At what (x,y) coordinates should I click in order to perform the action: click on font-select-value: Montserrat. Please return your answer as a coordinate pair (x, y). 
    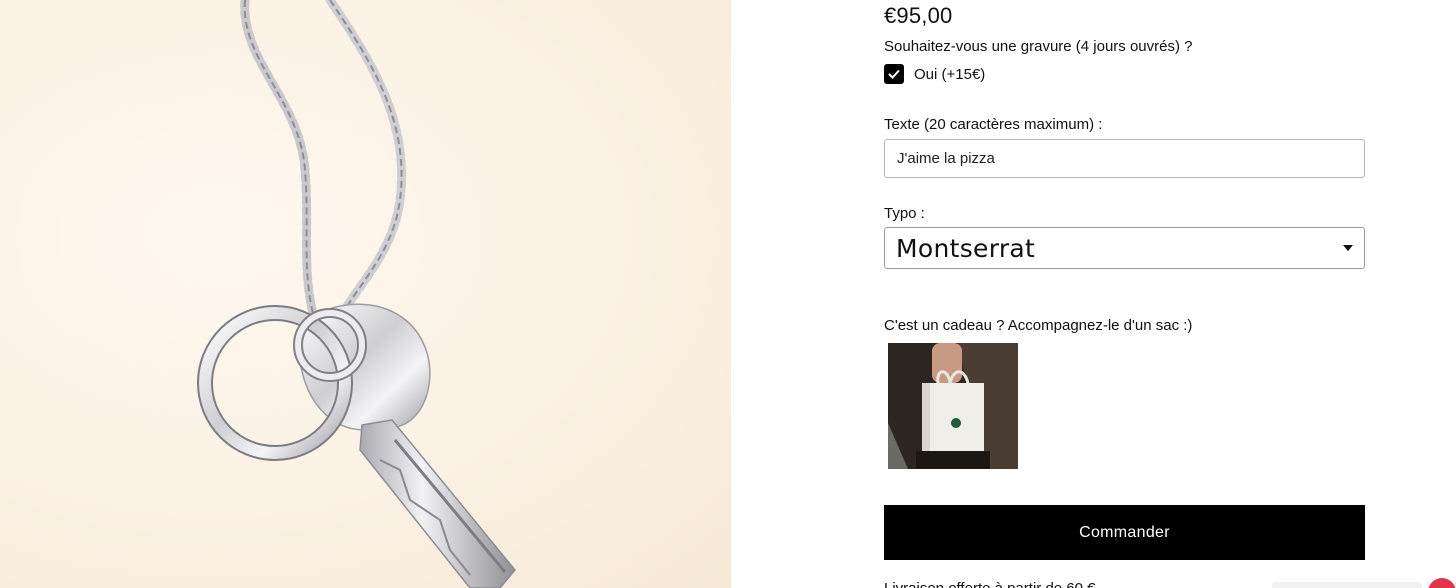
    Looking at the image, I should click on (966, 248).